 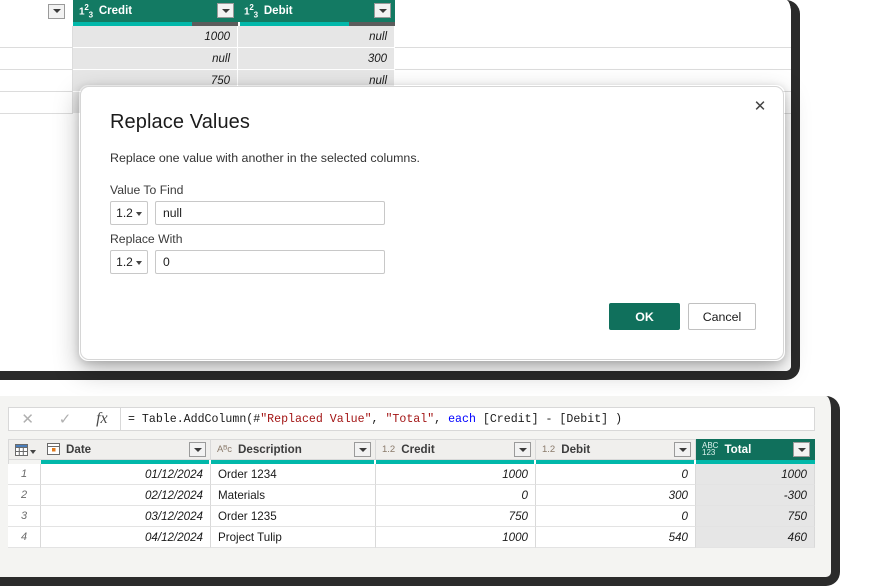 What do you see at coordinates (710, 448) in the screenshot?
I see `any-type-icon: ABC 123` at bounding box center [710, 448].